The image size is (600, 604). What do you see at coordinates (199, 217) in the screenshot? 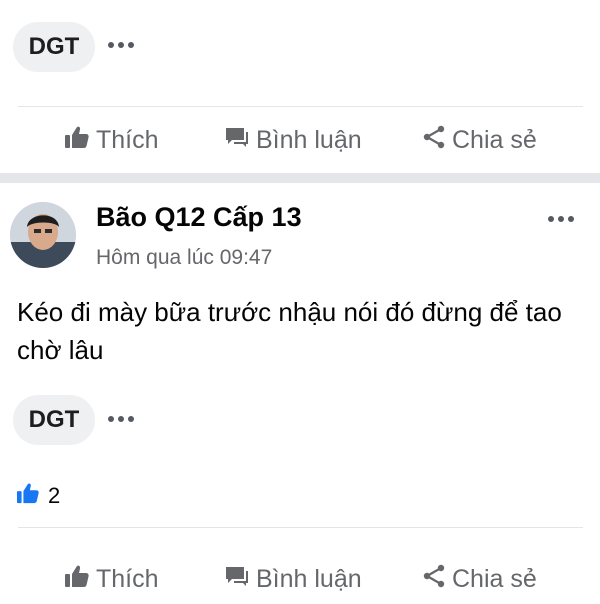
I see `post-author: Bão Q12 Cấp 13` at bounding box center [199, 217].